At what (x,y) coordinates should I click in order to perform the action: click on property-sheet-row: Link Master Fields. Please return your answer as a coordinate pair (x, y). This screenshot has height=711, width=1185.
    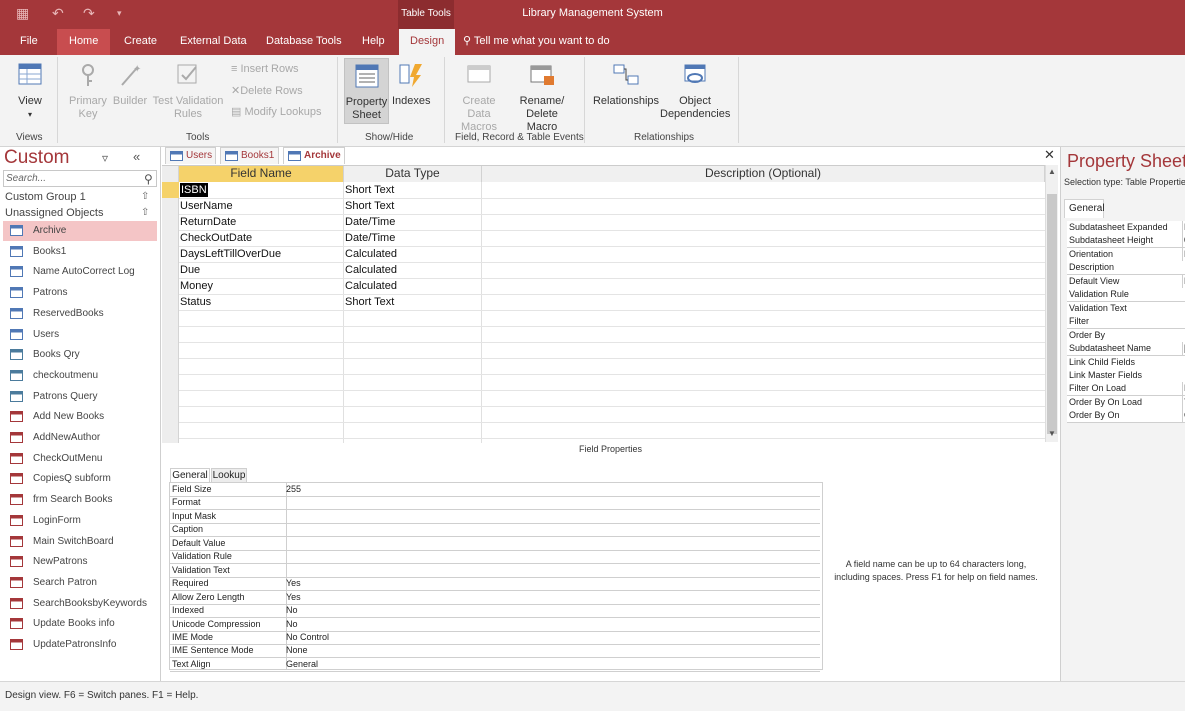
    Looking at the image, I should click on (1126, 375).